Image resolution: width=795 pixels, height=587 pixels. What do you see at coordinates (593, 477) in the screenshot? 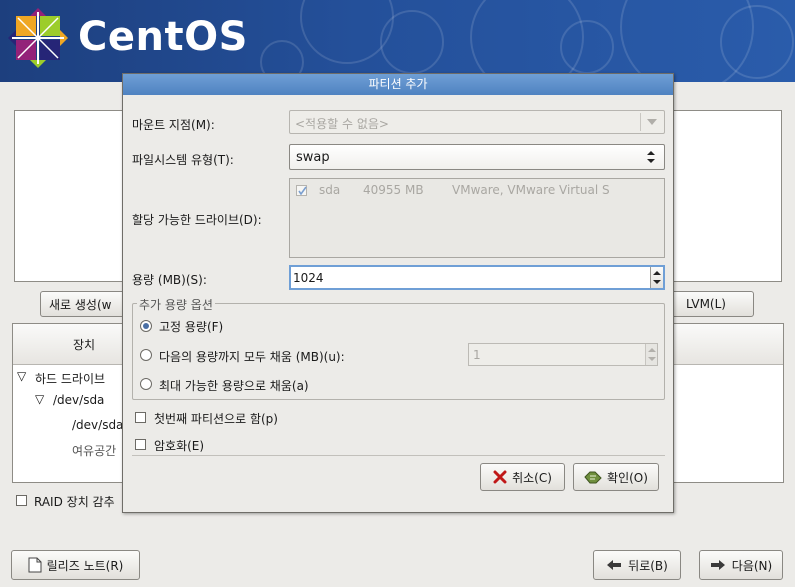
I see `ok-hand-icon` at bounding box center [593, 477].